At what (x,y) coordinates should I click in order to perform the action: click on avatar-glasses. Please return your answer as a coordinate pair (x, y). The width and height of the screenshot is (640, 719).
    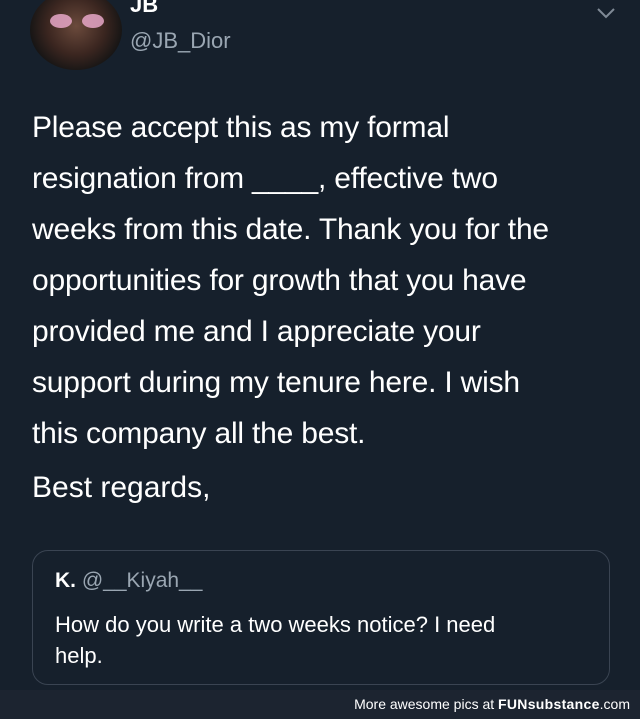
    Looking at the image, I should click on (77, 21).